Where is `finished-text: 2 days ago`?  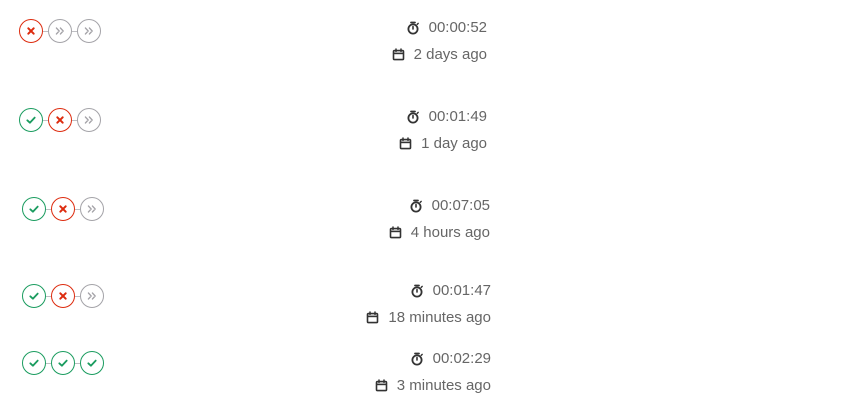 finished-text: 2 days ago is located at coordinates (450, 54).